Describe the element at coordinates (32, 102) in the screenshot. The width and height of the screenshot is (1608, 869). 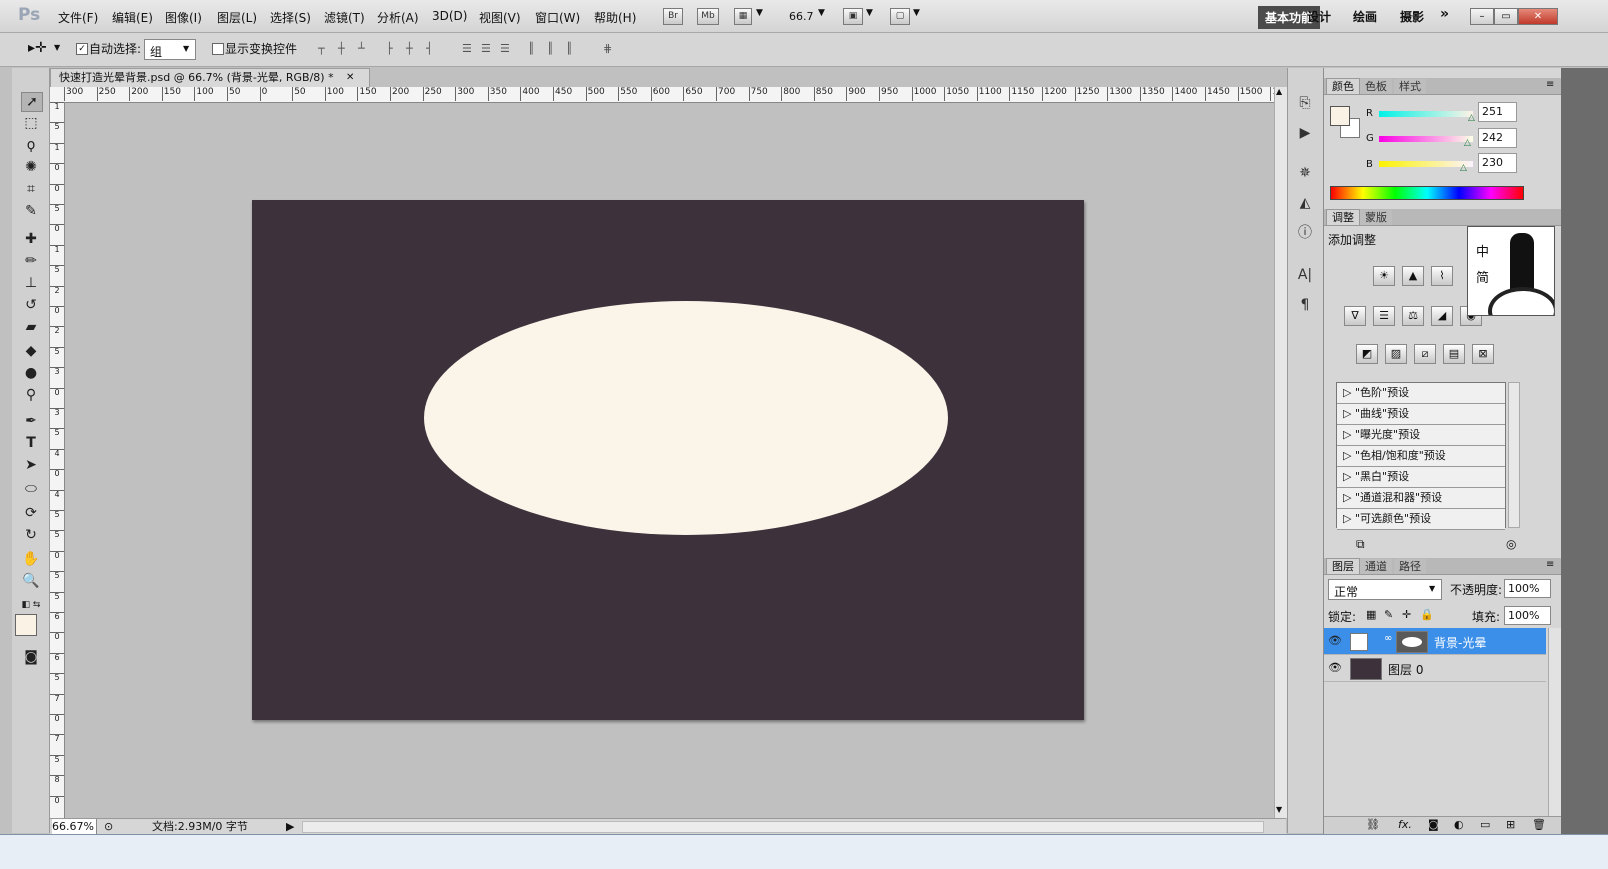
I see `move-tool-icon: ➚` at that location.